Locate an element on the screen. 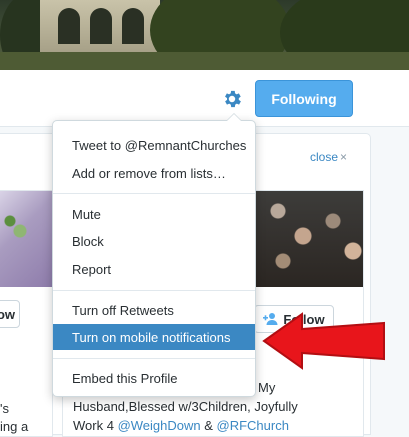 The image size is (409, 437). menu-item-report: Report is located at coordinates (154, 269).